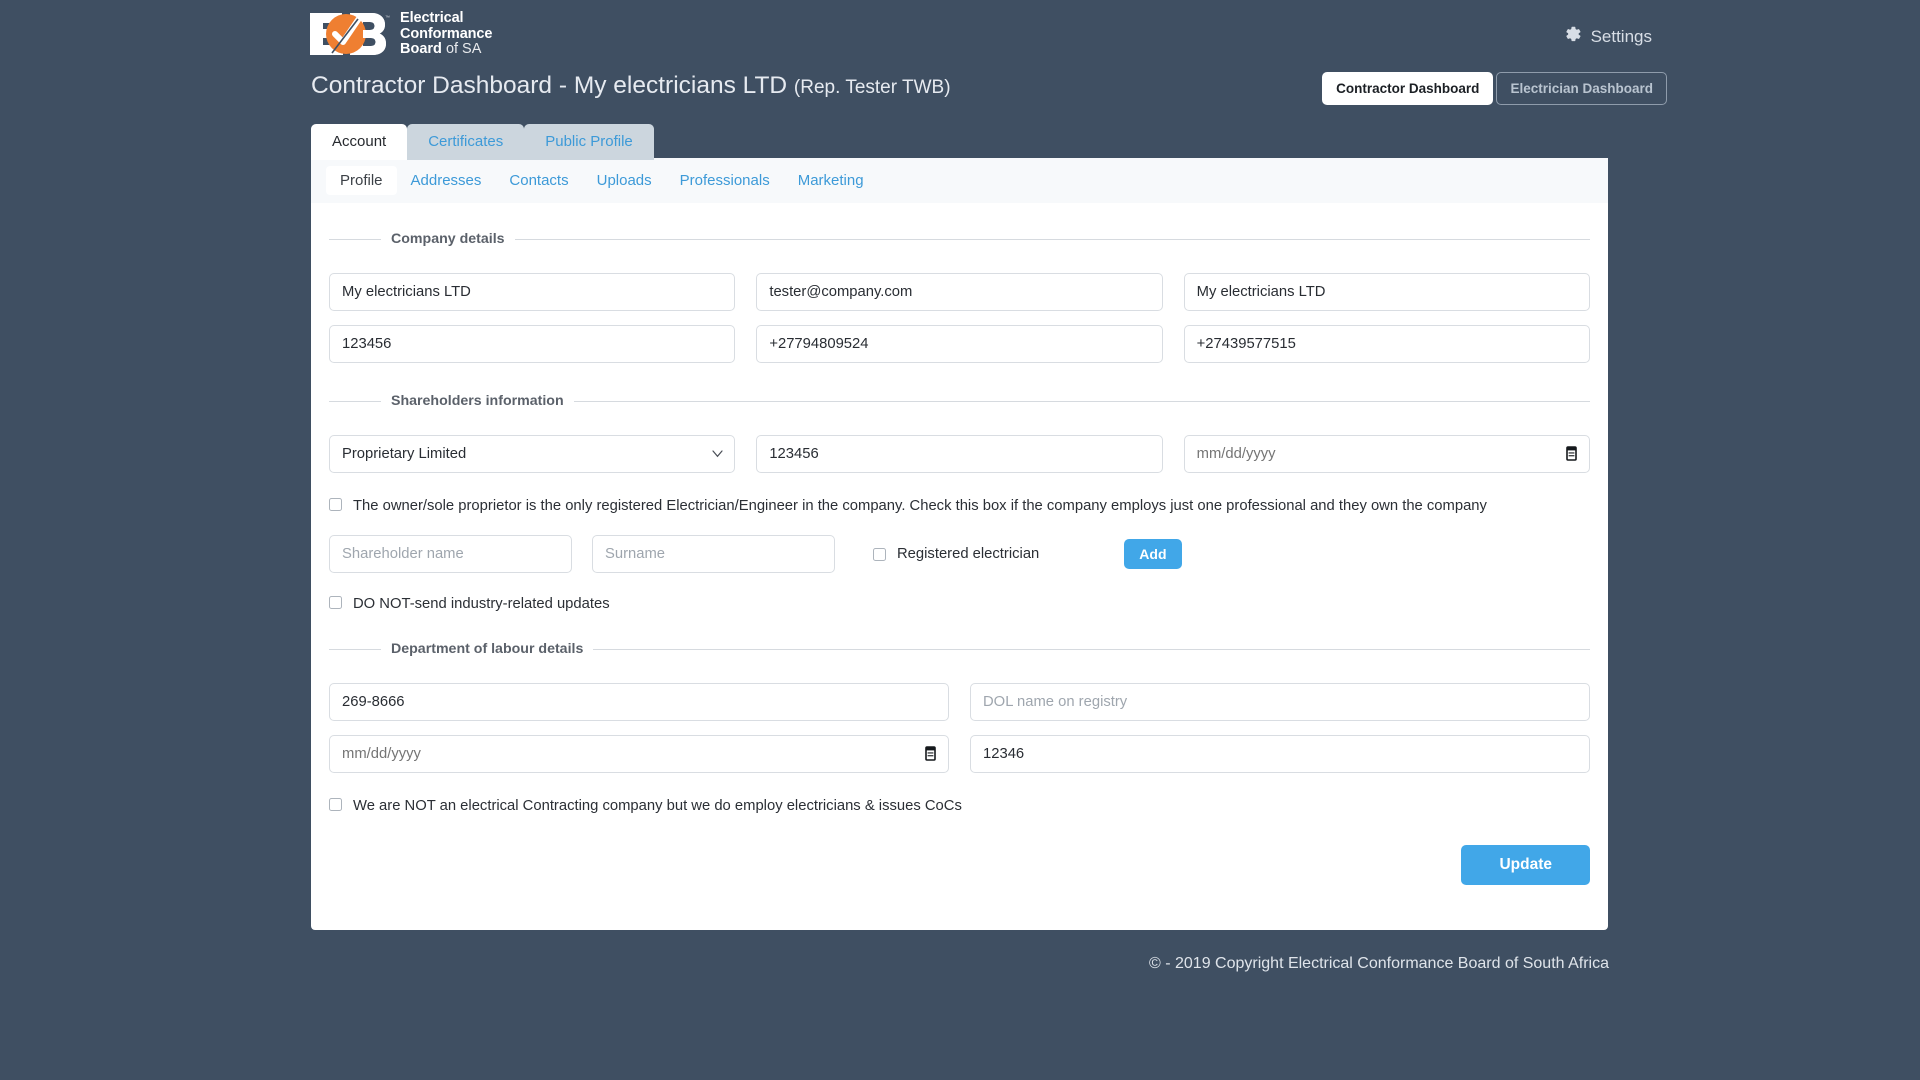  Describe the element at coordinates (446, 180) in the screenshot. I see `subtab-addresses: Addresses` at that location.